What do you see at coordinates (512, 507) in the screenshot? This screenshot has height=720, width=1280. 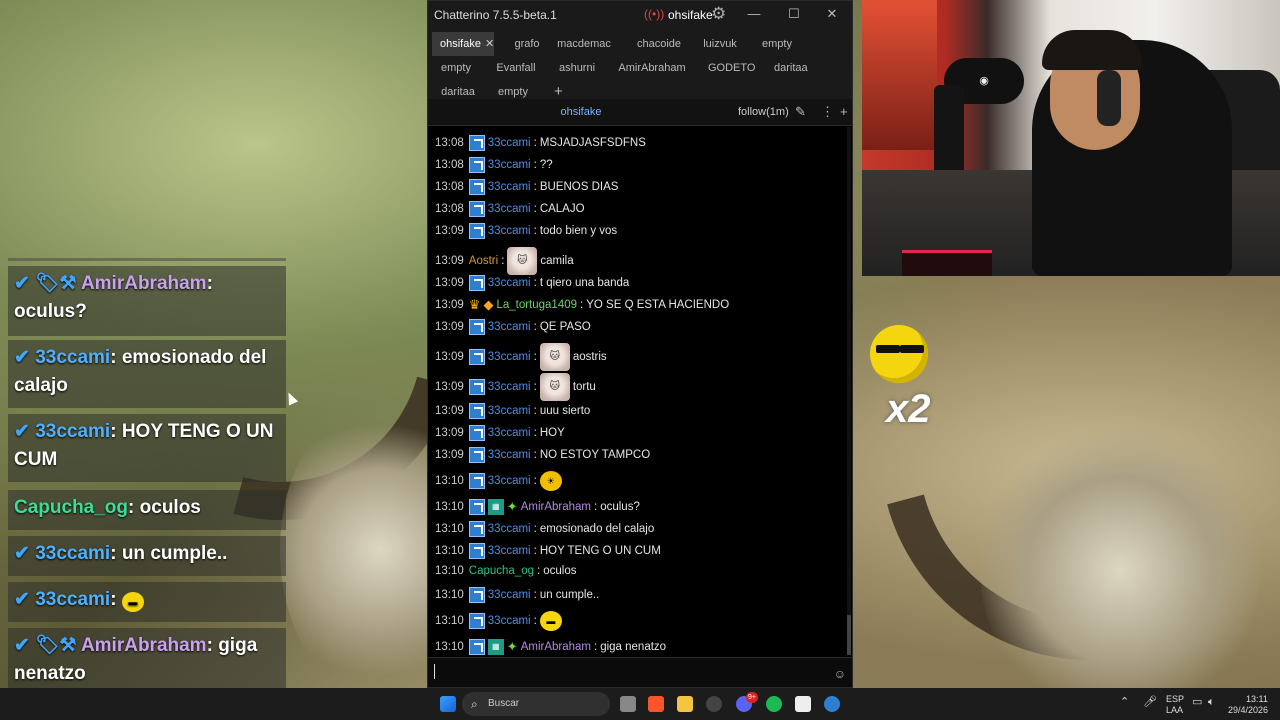 I see `sparkle-badge-icon: ✦` at bounding box center [512, 507].